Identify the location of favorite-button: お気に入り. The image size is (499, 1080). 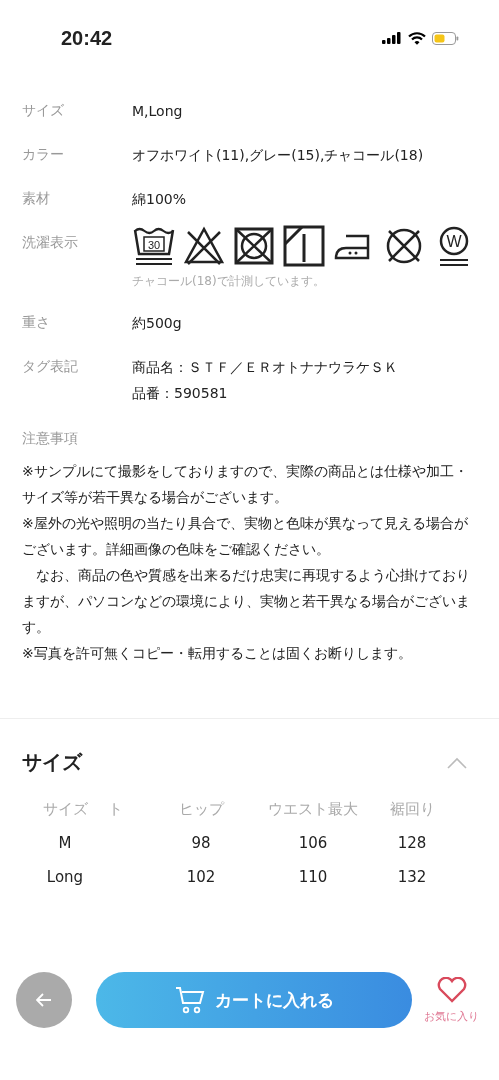
(451, 1000).